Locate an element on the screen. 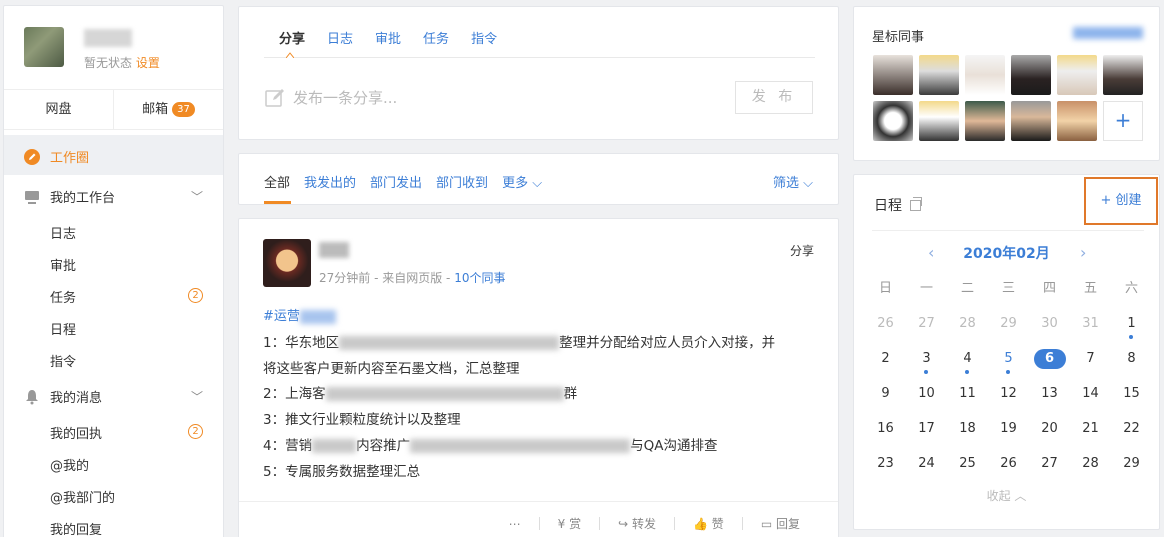 The height and width of the screenshot is (537, 1164). nav-workbench: 我的工作台 is located at coordinates (114, 196).